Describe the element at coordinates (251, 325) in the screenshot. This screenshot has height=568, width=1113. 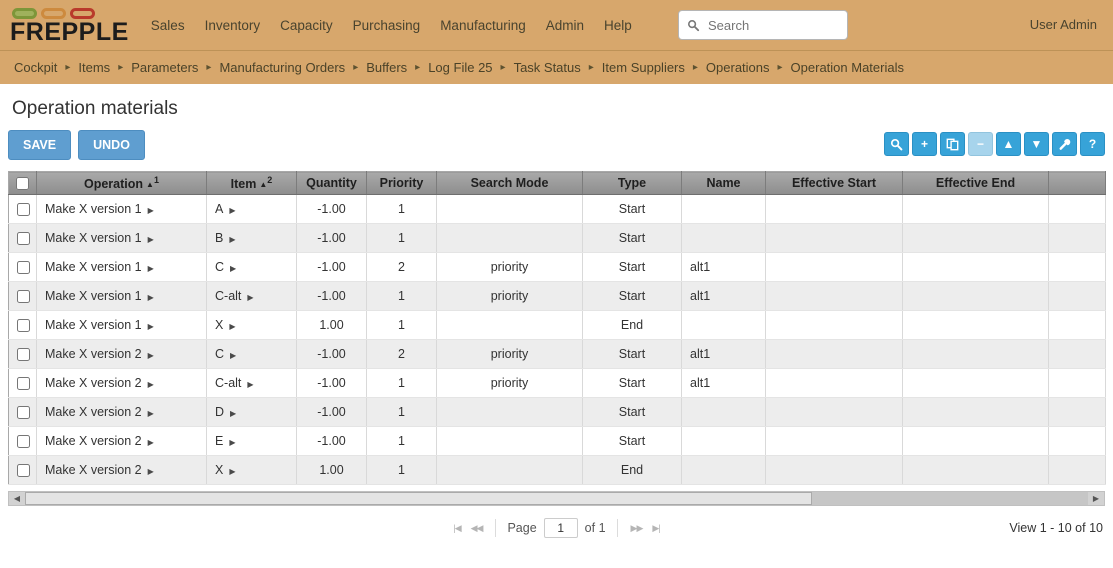
I see `cell-item: X ▶` at that location.